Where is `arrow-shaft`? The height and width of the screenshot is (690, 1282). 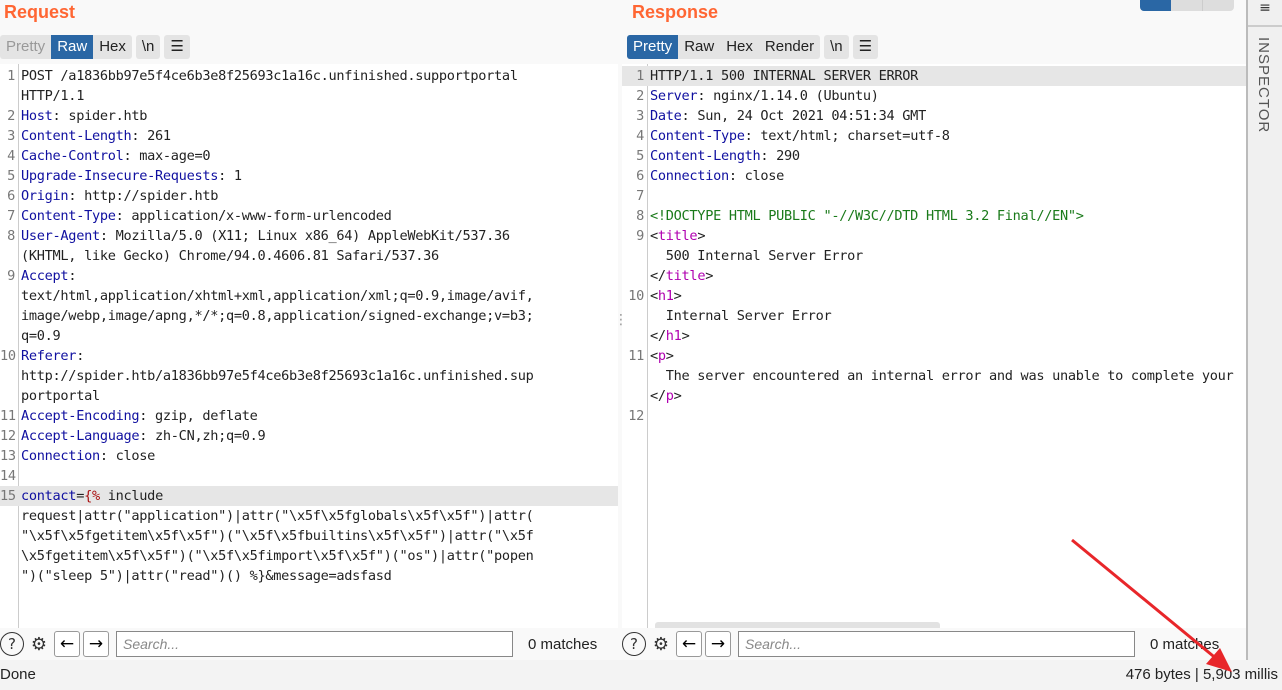 arrow-shaft is located at coordinates (1145, 600).